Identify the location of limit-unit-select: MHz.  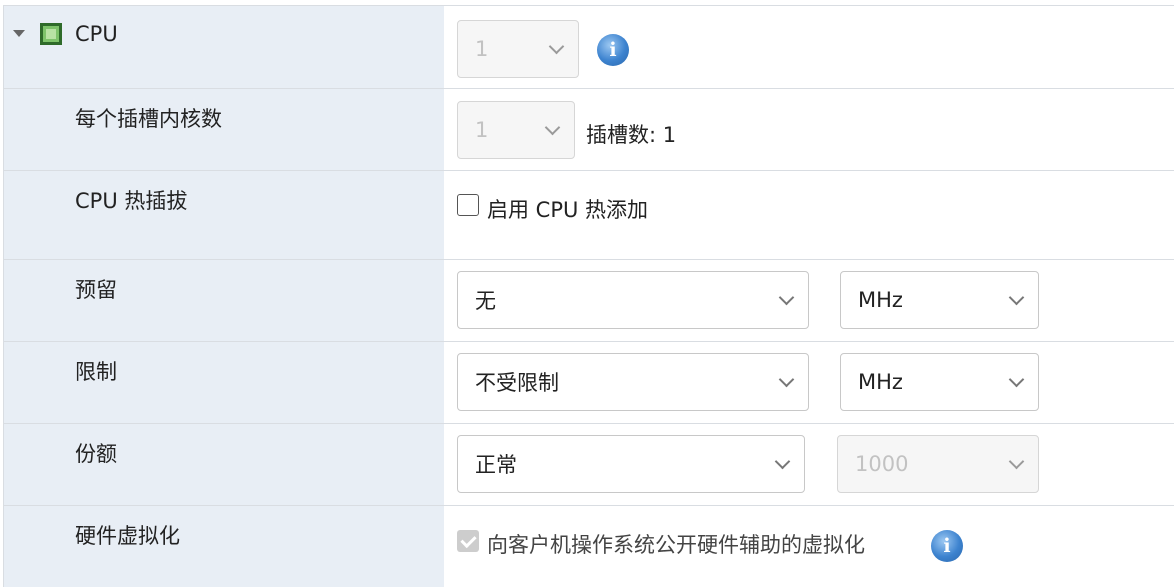
(939, 382).